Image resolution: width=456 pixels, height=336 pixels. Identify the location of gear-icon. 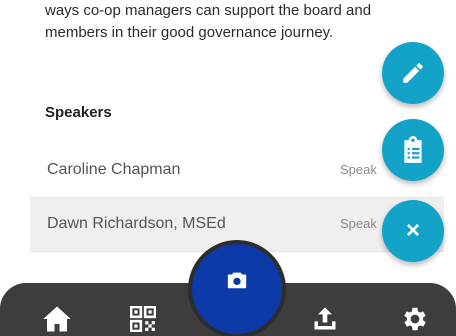
(415, 319).